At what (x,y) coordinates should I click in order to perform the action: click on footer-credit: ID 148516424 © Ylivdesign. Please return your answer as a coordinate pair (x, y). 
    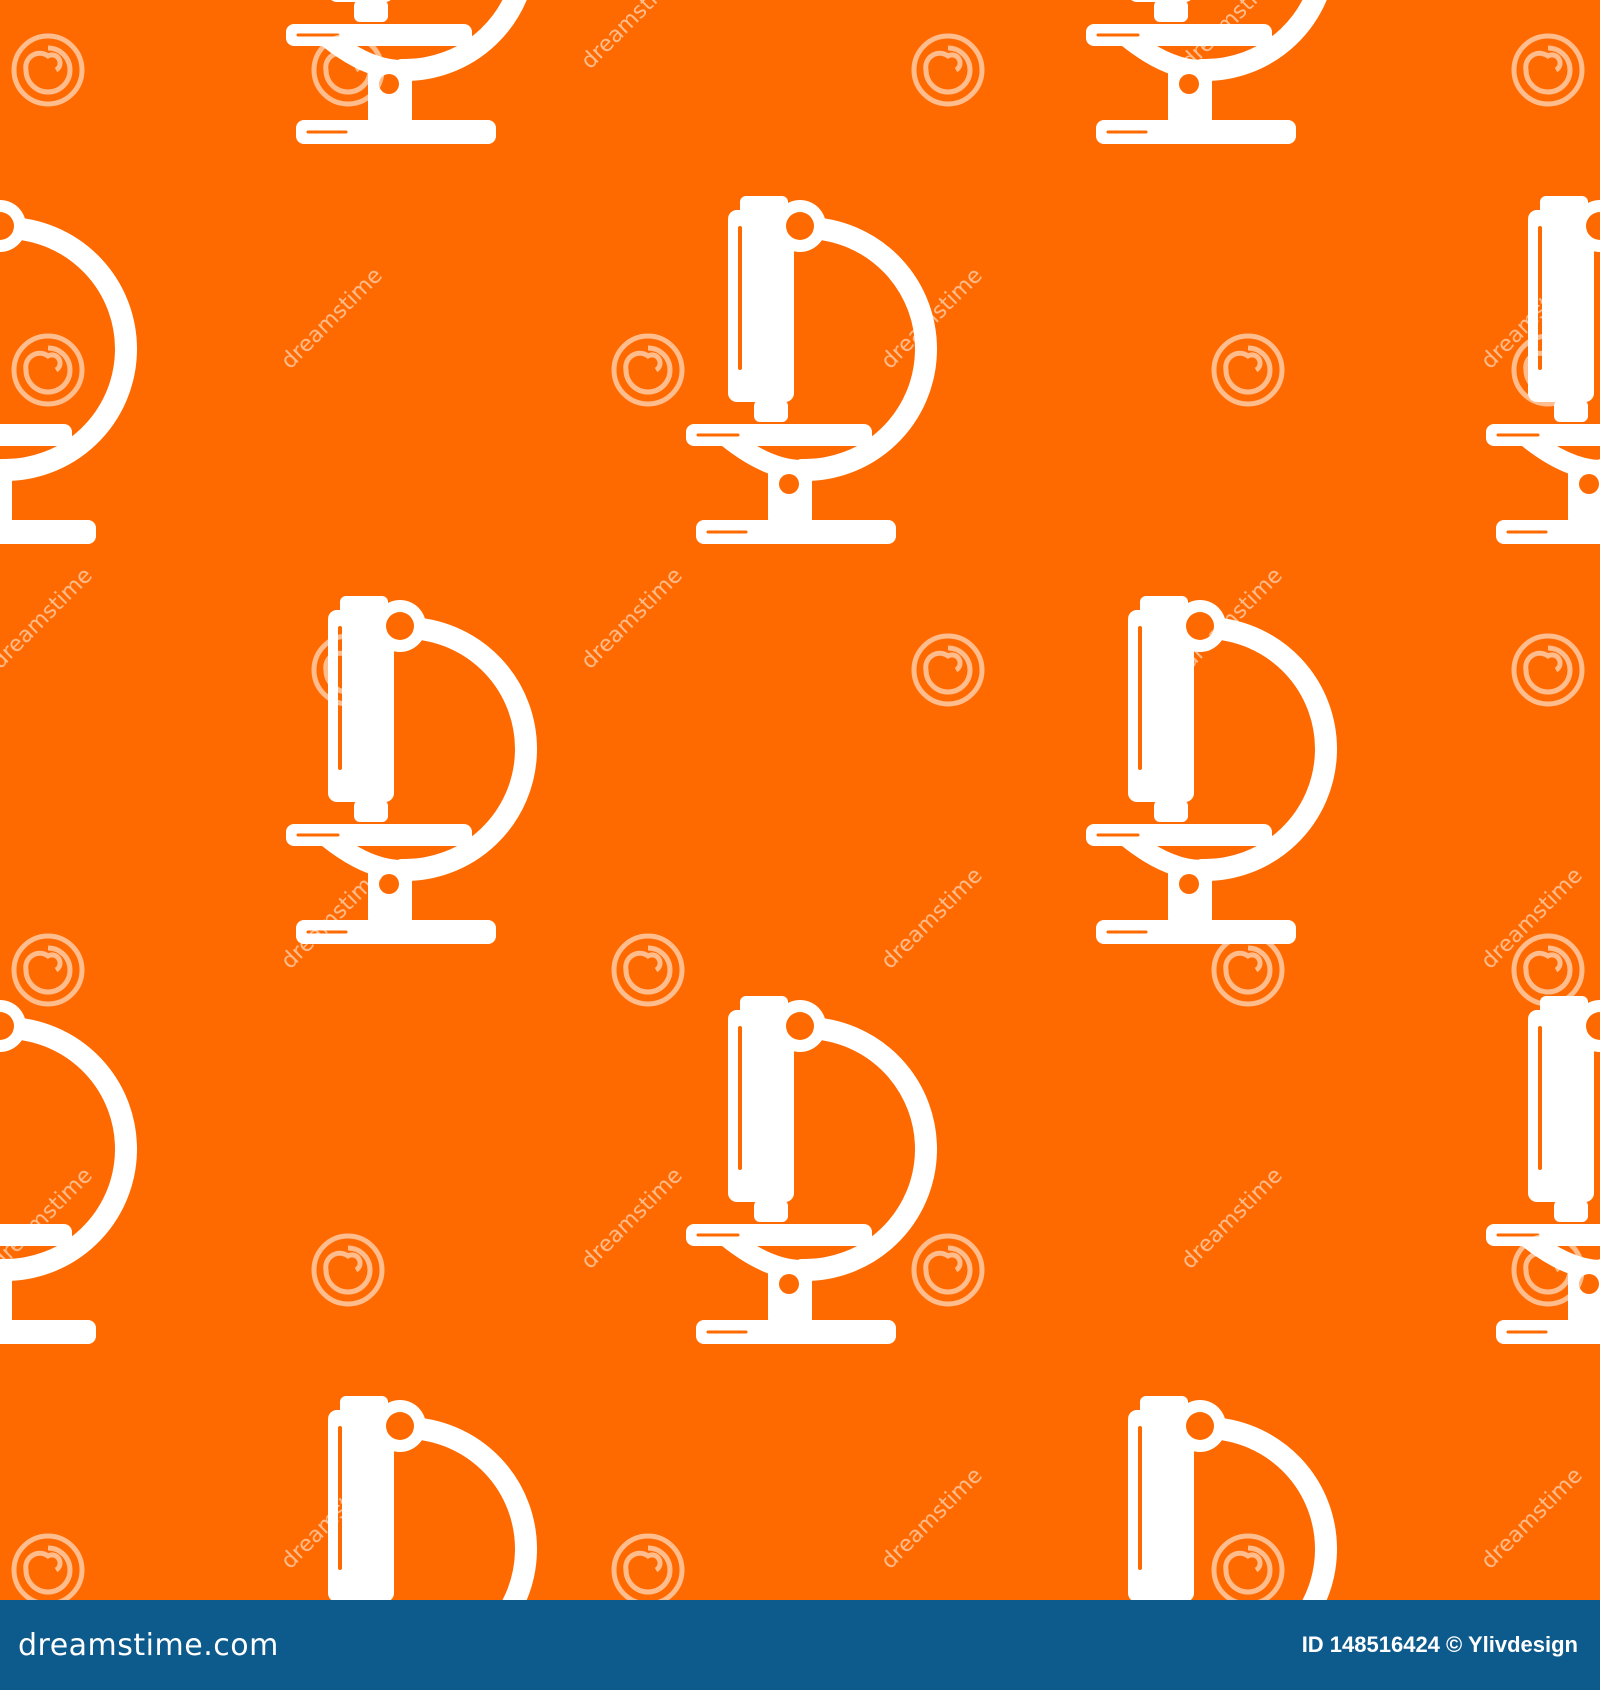
    Looking at the image, I should click on (1439, 1644).